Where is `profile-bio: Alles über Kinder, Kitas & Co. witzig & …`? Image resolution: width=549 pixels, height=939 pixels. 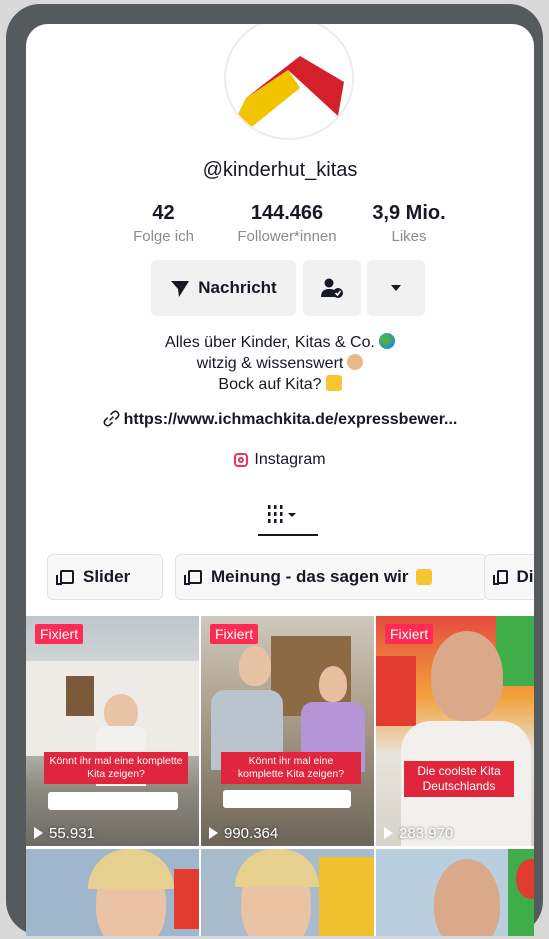
profile-bio: Alles über Kinder, Kitas & Co. witzig & … is located at coordinates (280, 363).